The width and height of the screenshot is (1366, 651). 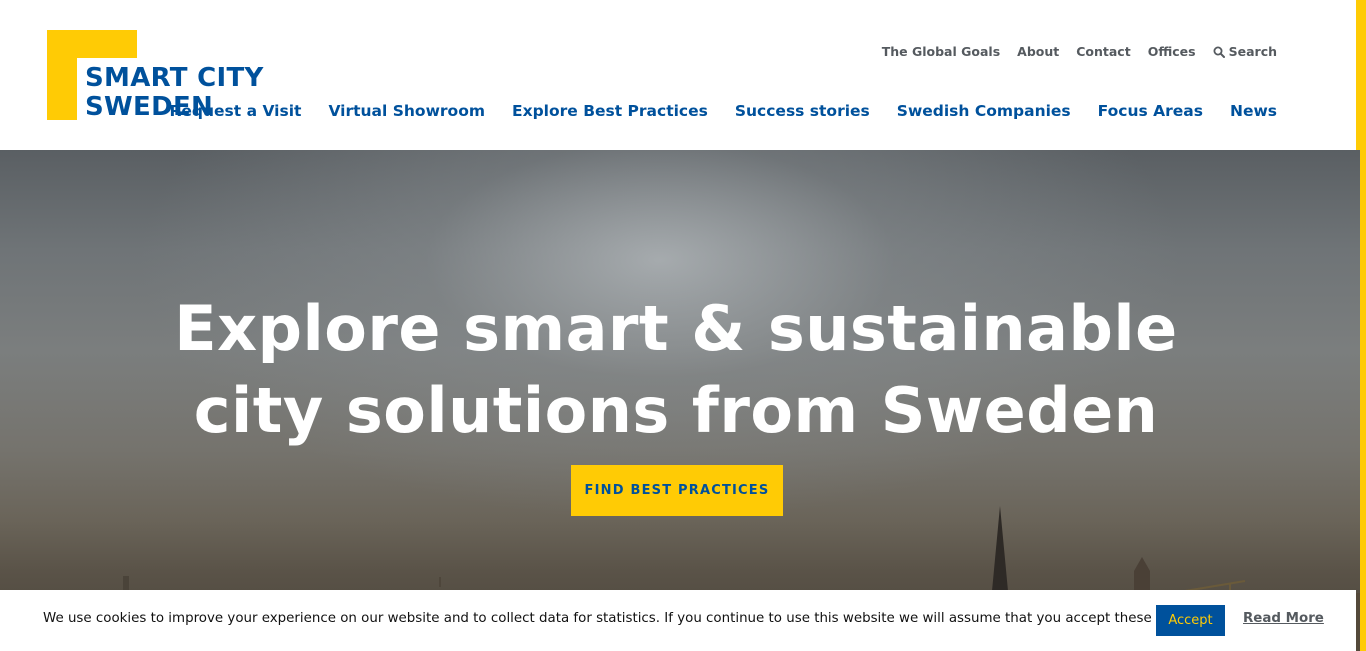 I want to click on cookie-read-more-link: Read More, so click(x=1283, y=618).